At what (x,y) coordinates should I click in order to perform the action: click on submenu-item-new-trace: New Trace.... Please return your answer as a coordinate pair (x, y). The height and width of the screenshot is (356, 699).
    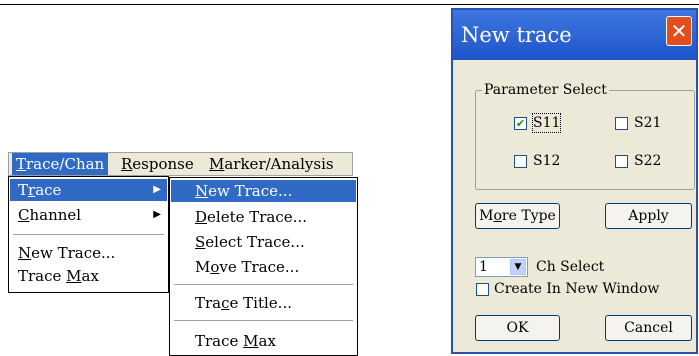
    Looking at the image, I should click on (263, 191).